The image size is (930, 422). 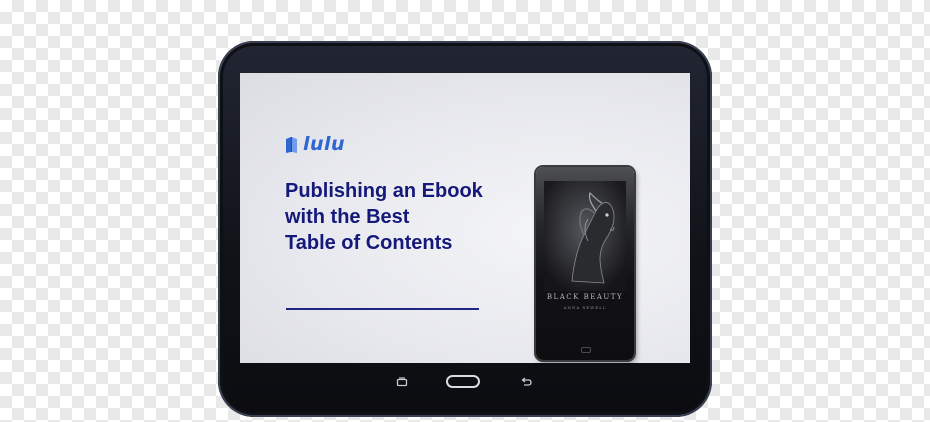 I want to click on recent-apps-icon, so click(x=402, y=382).